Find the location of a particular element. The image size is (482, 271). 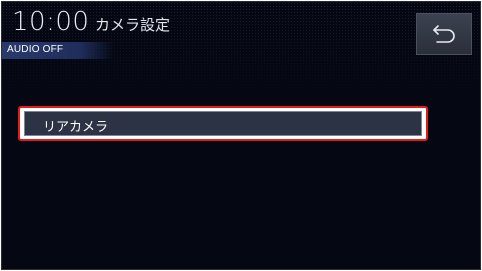

page-title: カメラ設定 is located at coordinates (133, 25).